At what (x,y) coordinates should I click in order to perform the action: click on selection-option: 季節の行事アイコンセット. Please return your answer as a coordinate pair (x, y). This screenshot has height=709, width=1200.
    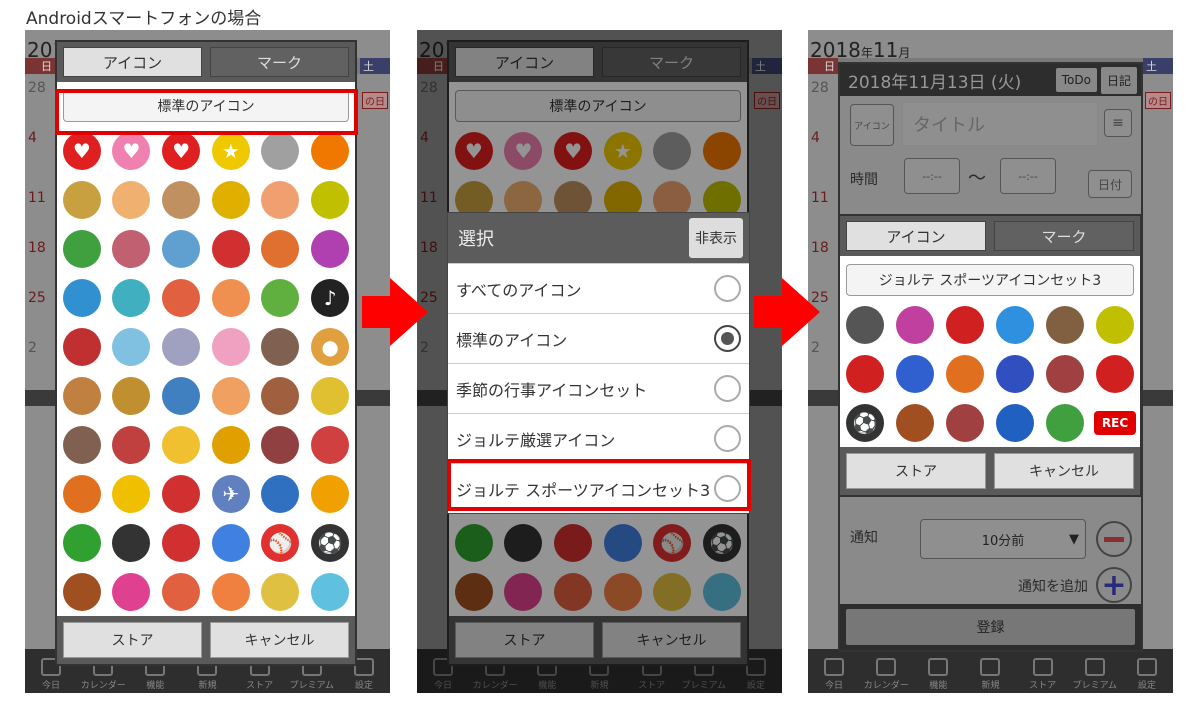
    Looking at the image, I should click on (598, 388).